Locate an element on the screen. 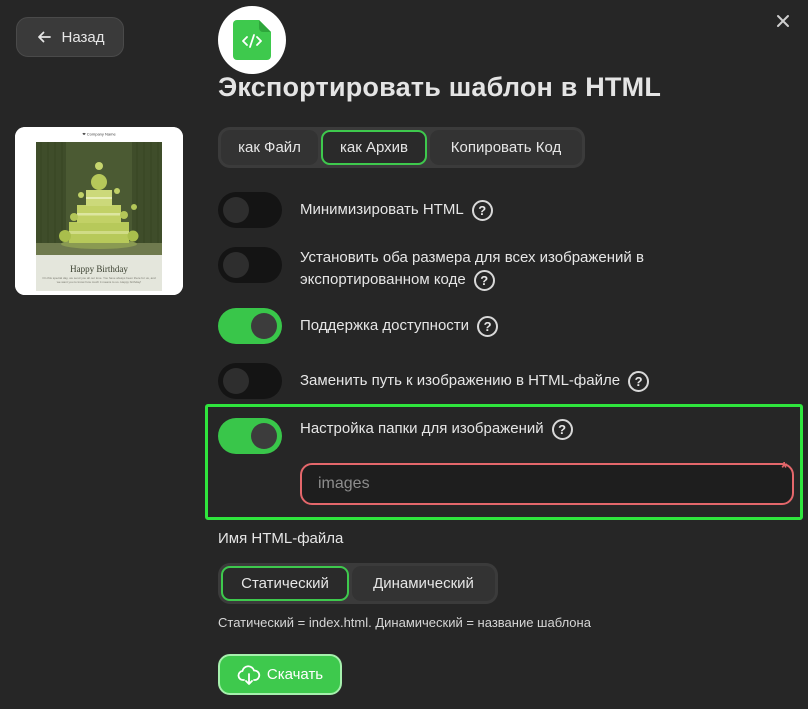  tab-dynamic: Динамический is located at coordinates (423, 583).